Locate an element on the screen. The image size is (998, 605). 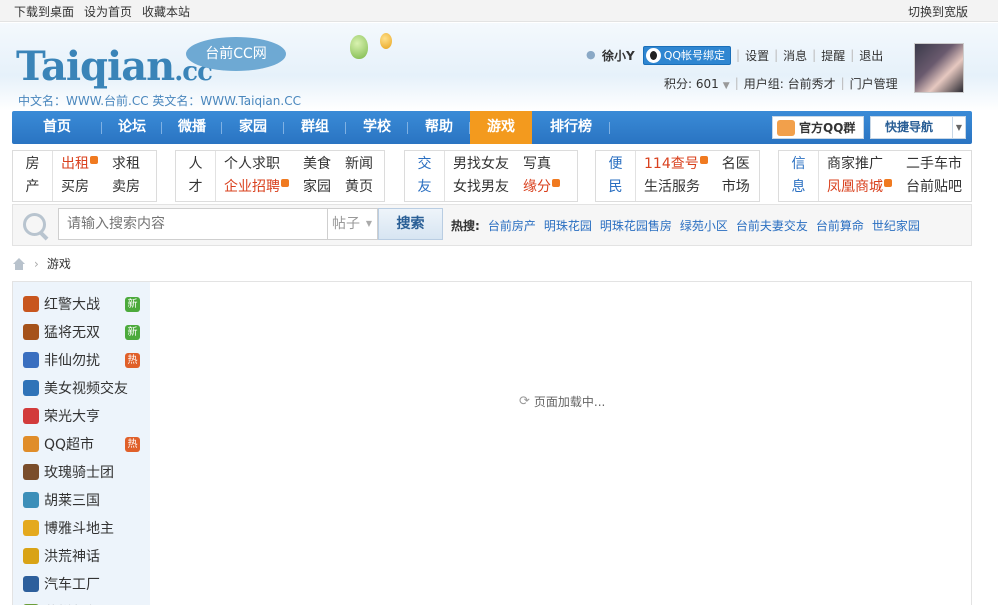
link-fate: 缘分 is located at coordinates (541, 187).